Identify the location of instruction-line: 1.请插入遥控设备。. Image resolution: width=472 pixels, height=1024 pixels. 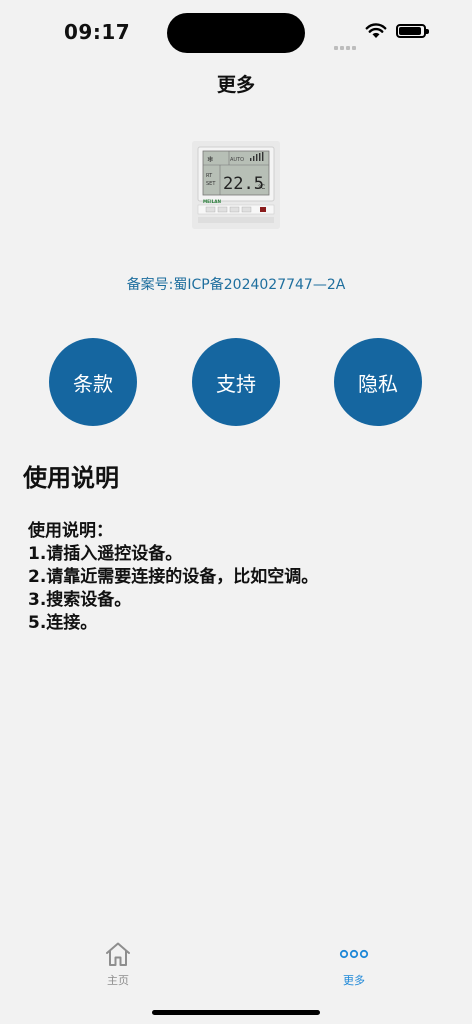
(105, 554).